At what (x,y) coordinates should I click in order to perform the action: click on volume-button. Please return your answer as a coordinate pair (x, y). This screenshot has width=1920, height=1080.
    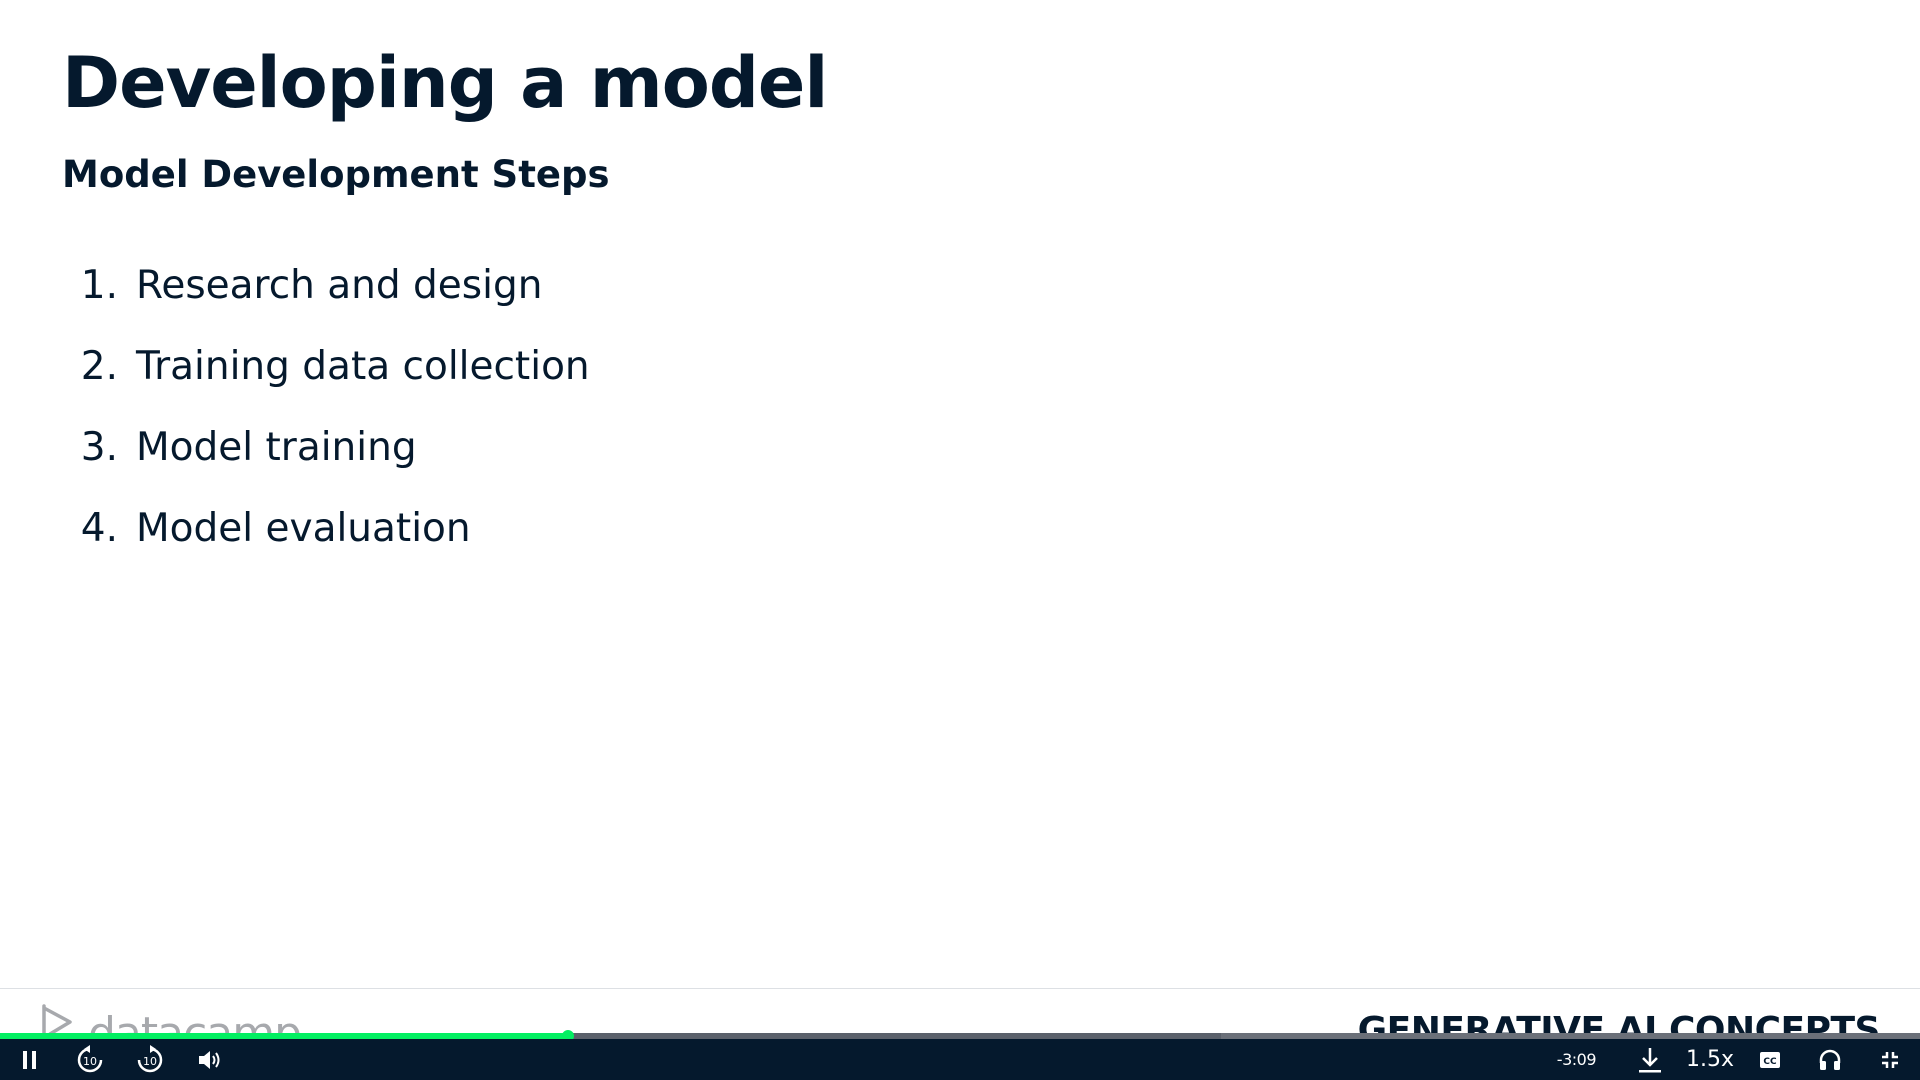
    Looking at the image, I should click on (210, 1059).